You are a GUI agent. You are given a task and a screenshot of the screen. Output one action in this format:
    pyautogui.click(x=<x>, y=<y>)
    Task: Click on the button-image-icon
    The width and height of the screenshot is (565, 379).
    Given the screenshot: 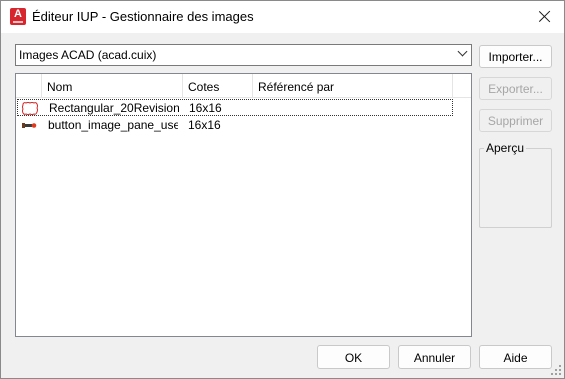 What is the action you would take?
    pyautogui.click(x=29, y=125)
    